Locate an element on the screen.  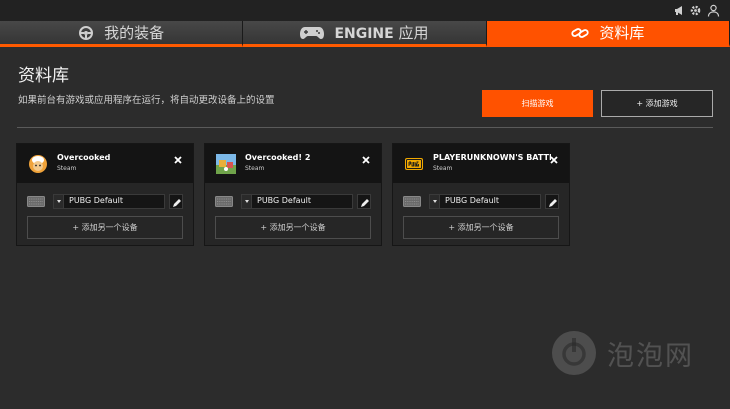
megaphone-icon is located at coordinates (679, 10).